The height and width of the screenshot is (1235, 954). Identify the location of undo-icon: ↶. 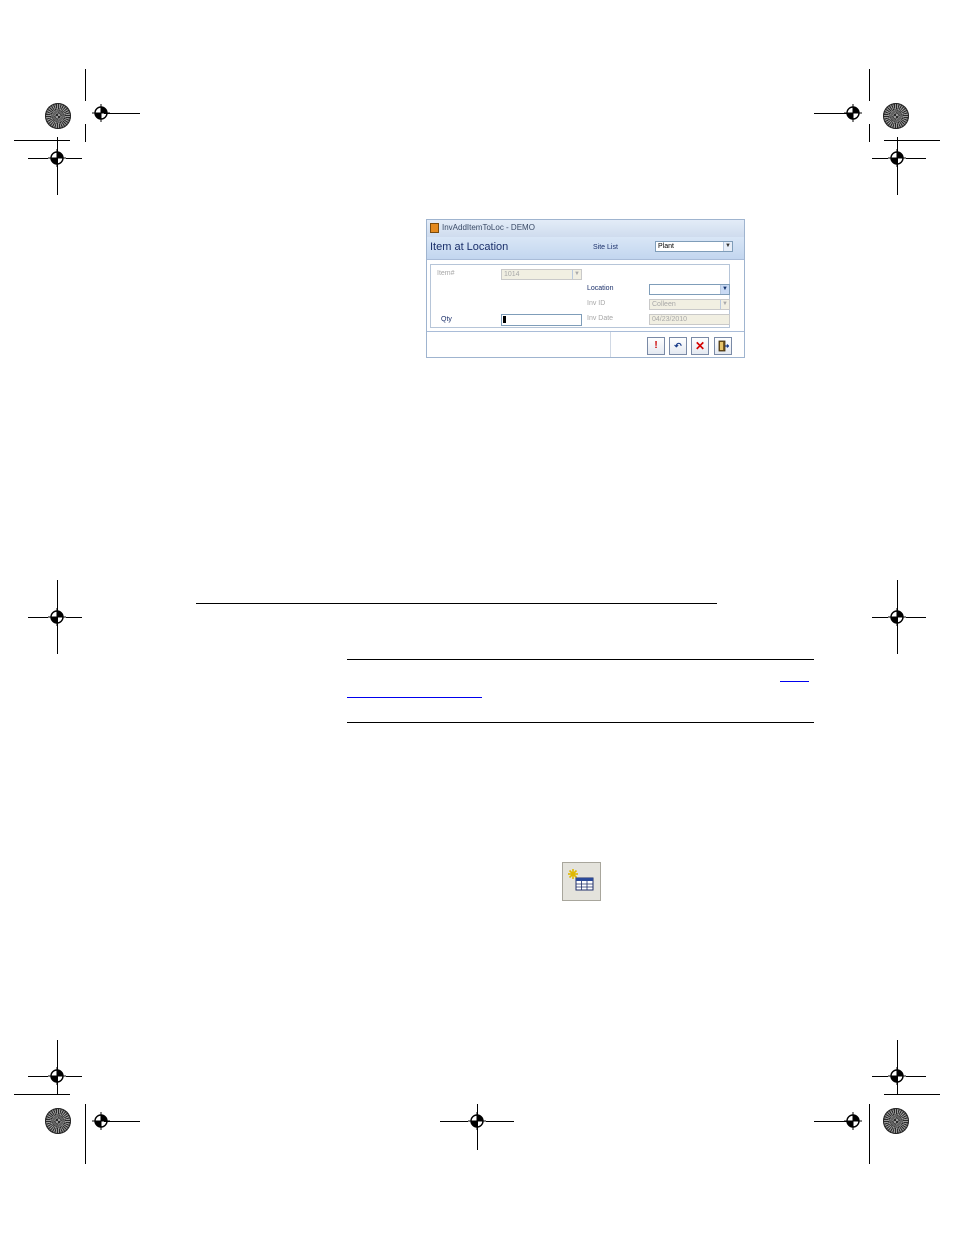
(678, 346).